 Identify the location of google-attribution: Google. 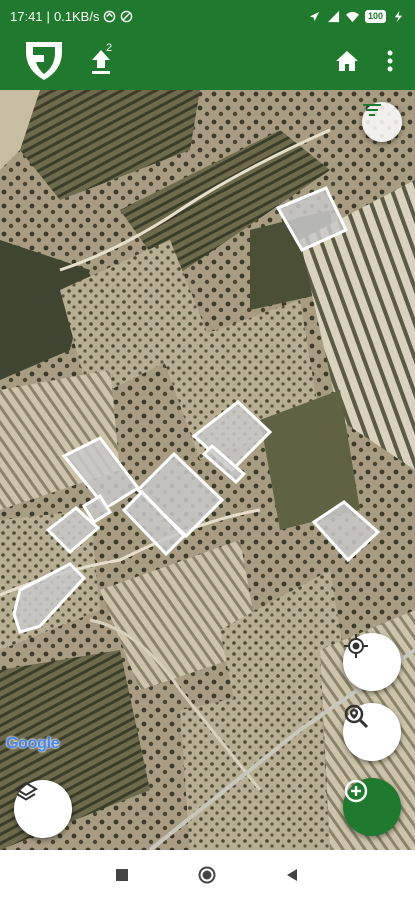
(33, 744).